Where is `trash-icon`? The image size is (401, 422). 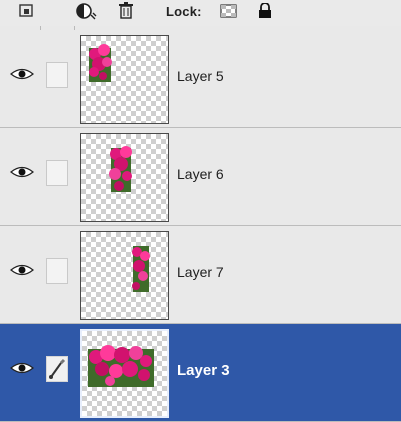 trash-icon is located at coordinates (126, 11).